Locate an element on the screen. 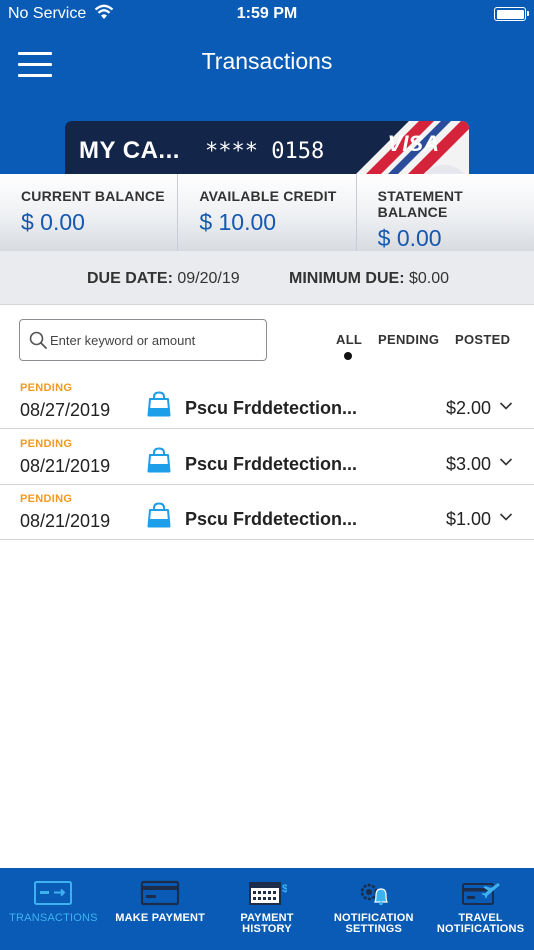  minimum-due-label: MINIMUM DUE: is located at coordinates (347, 278).